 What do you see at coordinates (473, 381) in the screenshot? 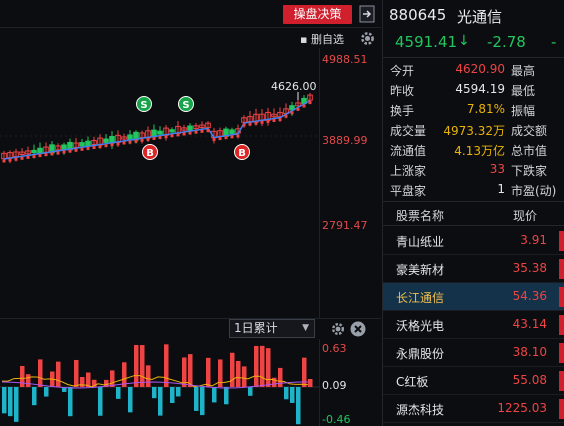
I see `stock-list-row: C红板 55.08` at bounding box center [473, 381].